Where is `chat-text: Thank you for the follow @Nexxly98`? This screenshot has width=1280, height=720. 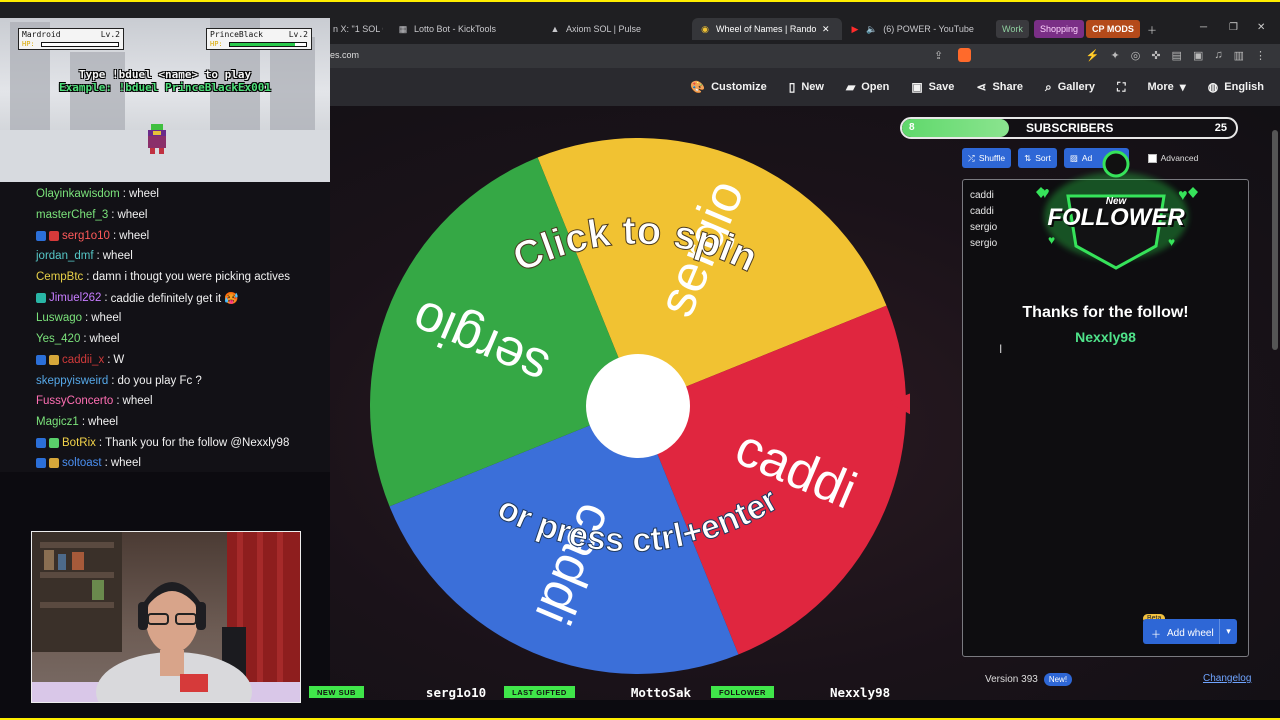
chat-text: Thank you for the follow @Nexxly98 is located at coordinates (197, 442).